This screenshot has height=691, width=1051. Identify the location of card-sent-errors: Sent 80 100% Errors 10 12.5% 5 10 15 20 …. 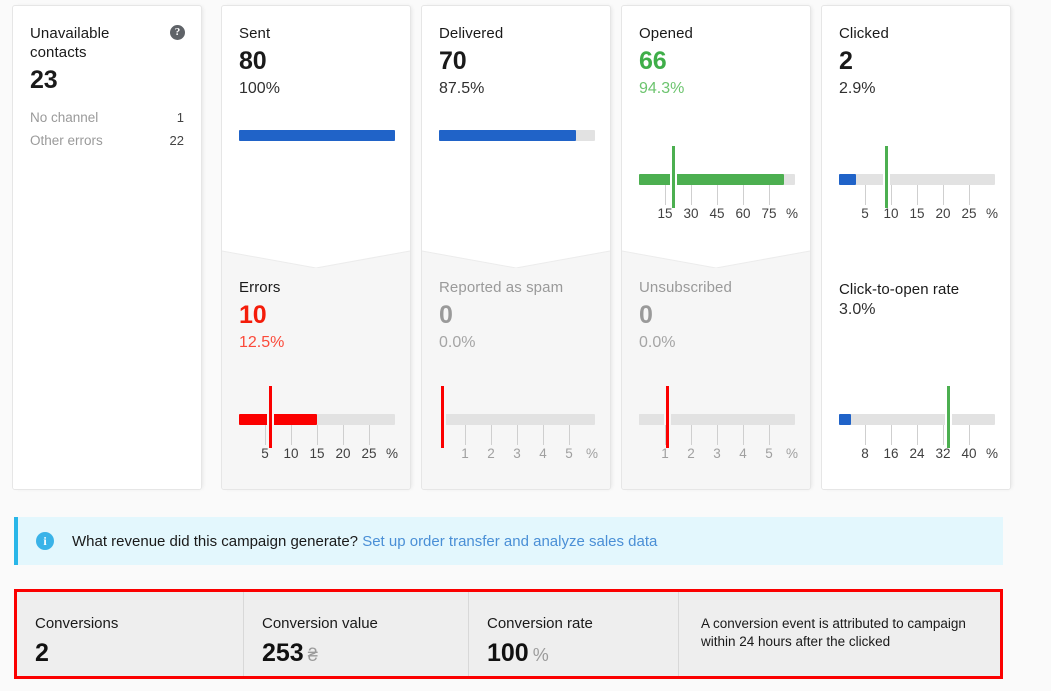
(316, 247).